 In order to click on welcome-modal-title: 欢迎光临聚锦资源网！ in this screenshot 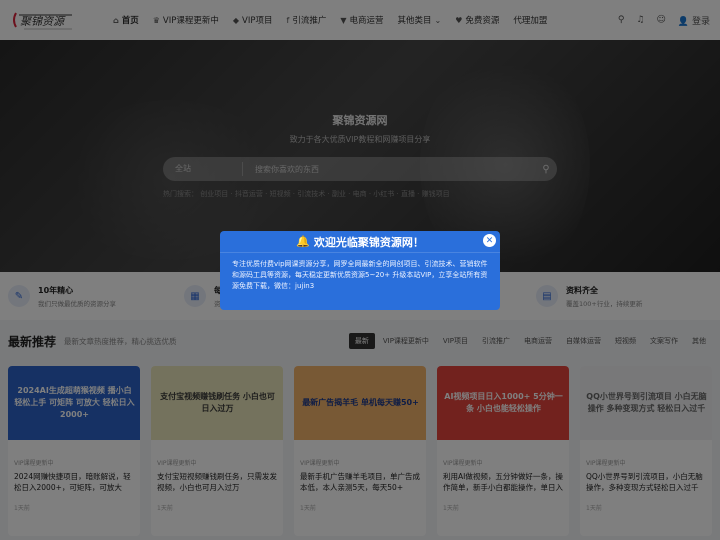, I will do `click(368, 242)`.